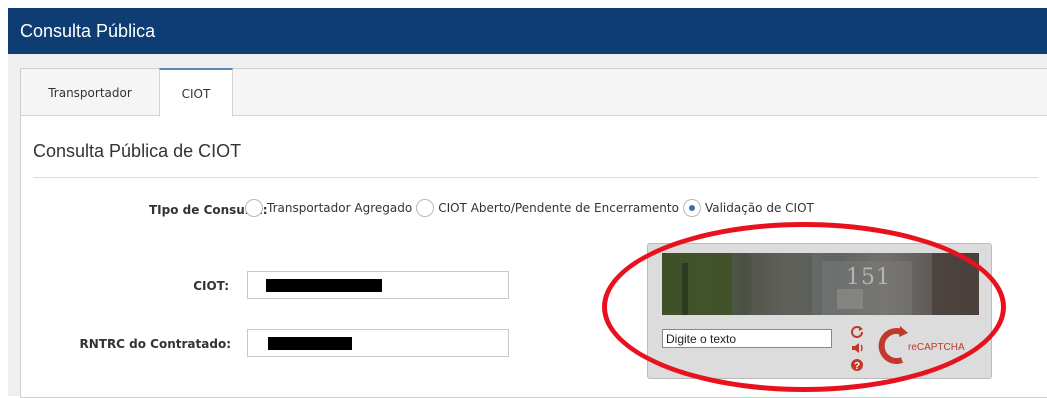  I want to click on ciot-label: CIOT:, so click(211, 286).